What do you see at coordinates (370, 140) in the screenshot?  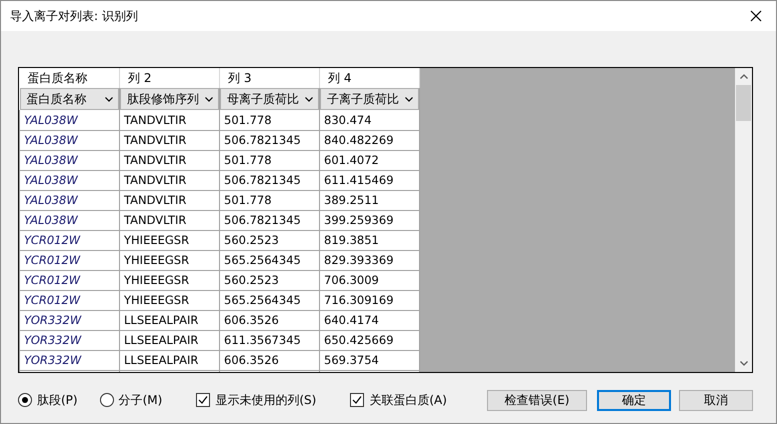 I see `table-cell: 840.482269` at bounding box center [370, 140].